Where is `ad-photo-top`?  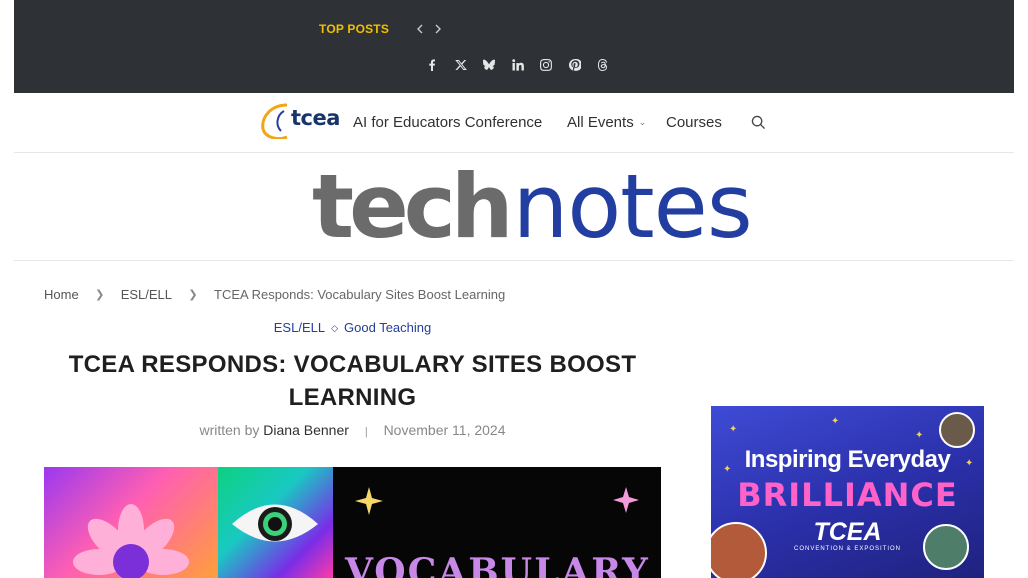 ad-photo-top is located at coordinates (957, 430).